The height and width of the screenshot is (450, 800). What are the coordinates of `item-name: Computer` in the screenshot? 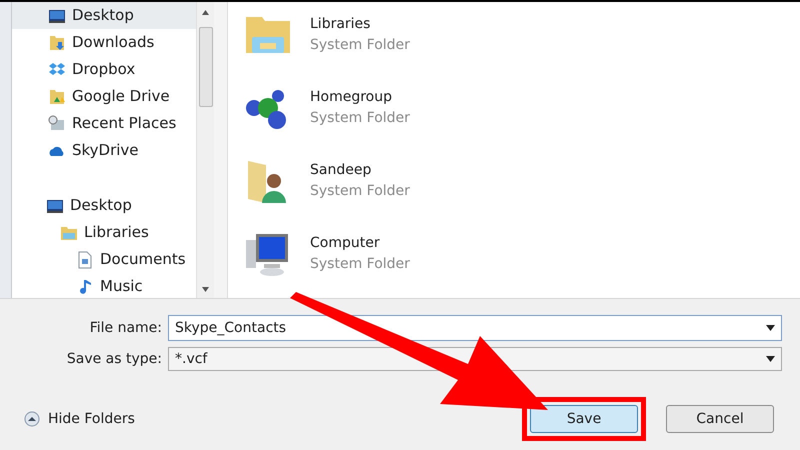 It's located at (345, 243).